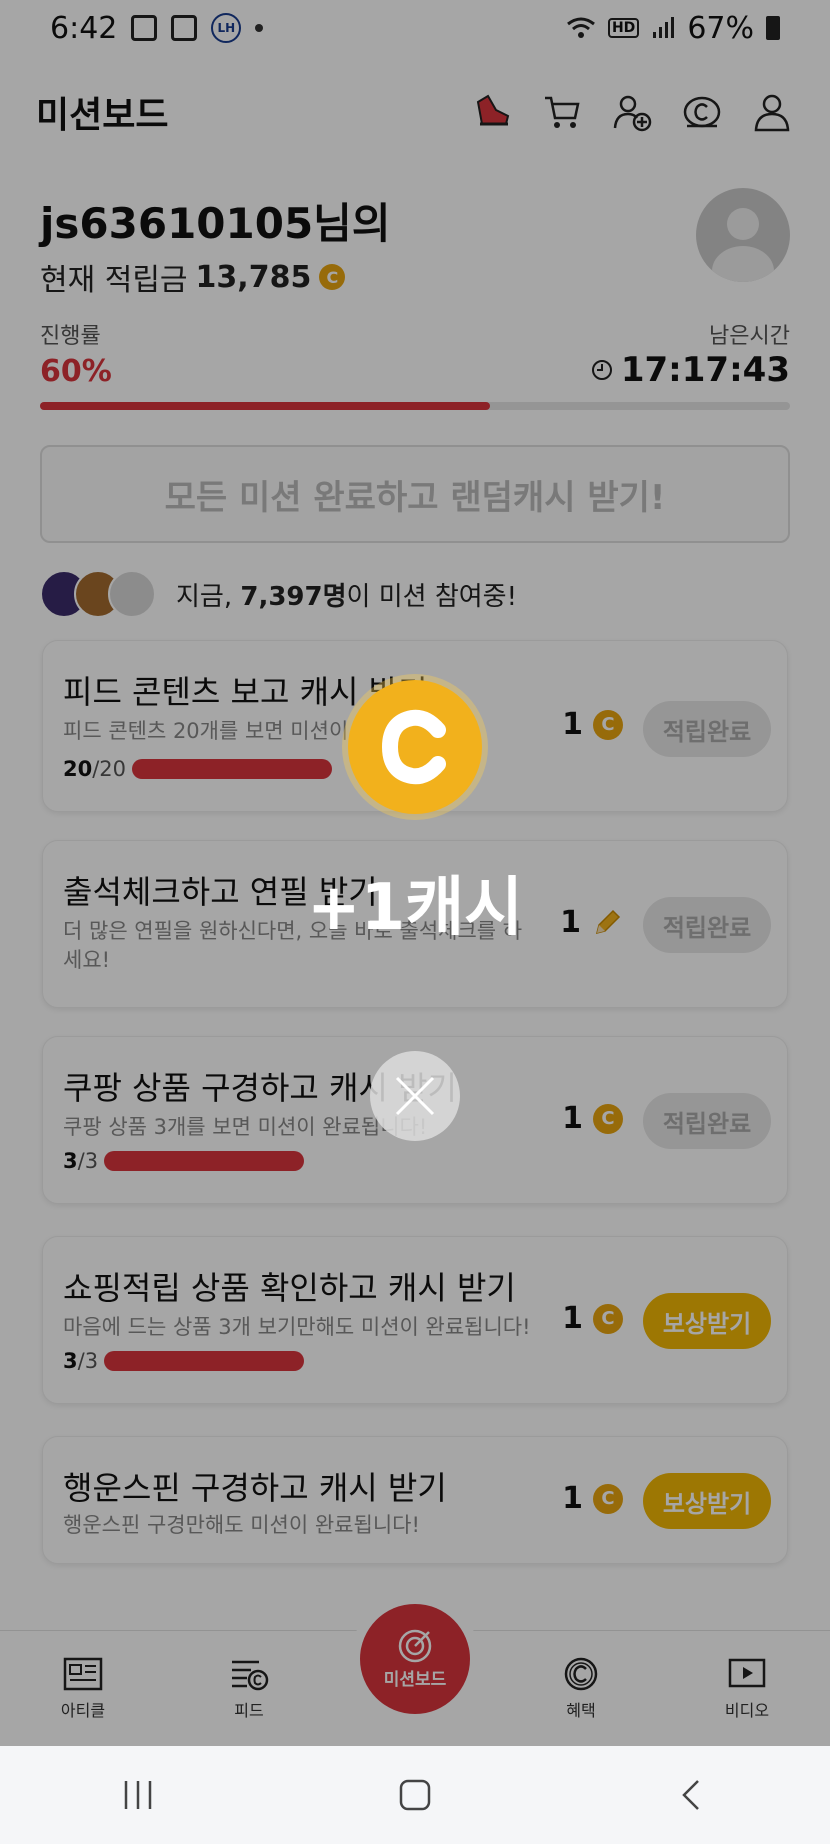  Describe the element at coordinates (415, 908) in the screenshot. I see `reward-cash-text: +1캐시` at that location.